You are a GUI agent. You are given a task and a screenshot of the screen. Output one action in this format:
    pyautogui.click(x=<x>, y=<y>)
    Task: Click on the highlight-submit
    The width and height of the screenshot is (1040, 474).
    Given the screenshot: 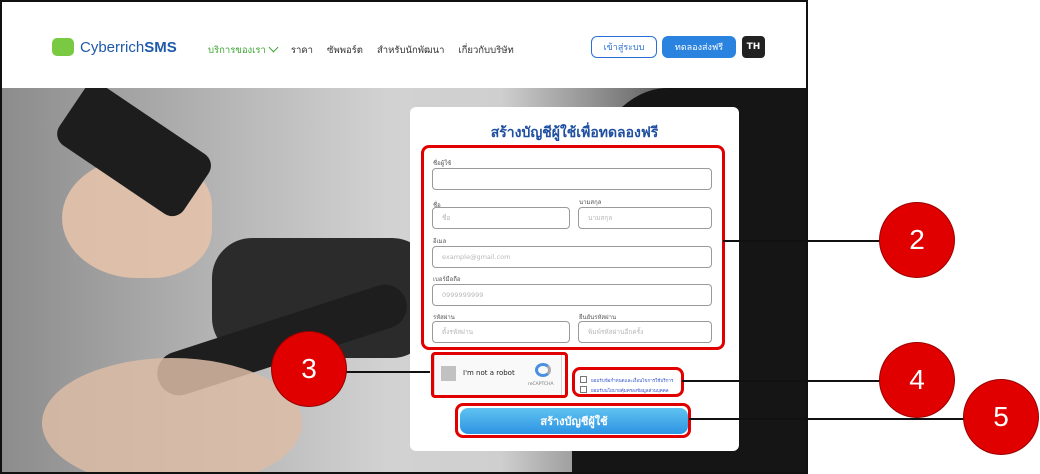 What is the action you would take?
    pyautogui.click(x=573, y=420)
    